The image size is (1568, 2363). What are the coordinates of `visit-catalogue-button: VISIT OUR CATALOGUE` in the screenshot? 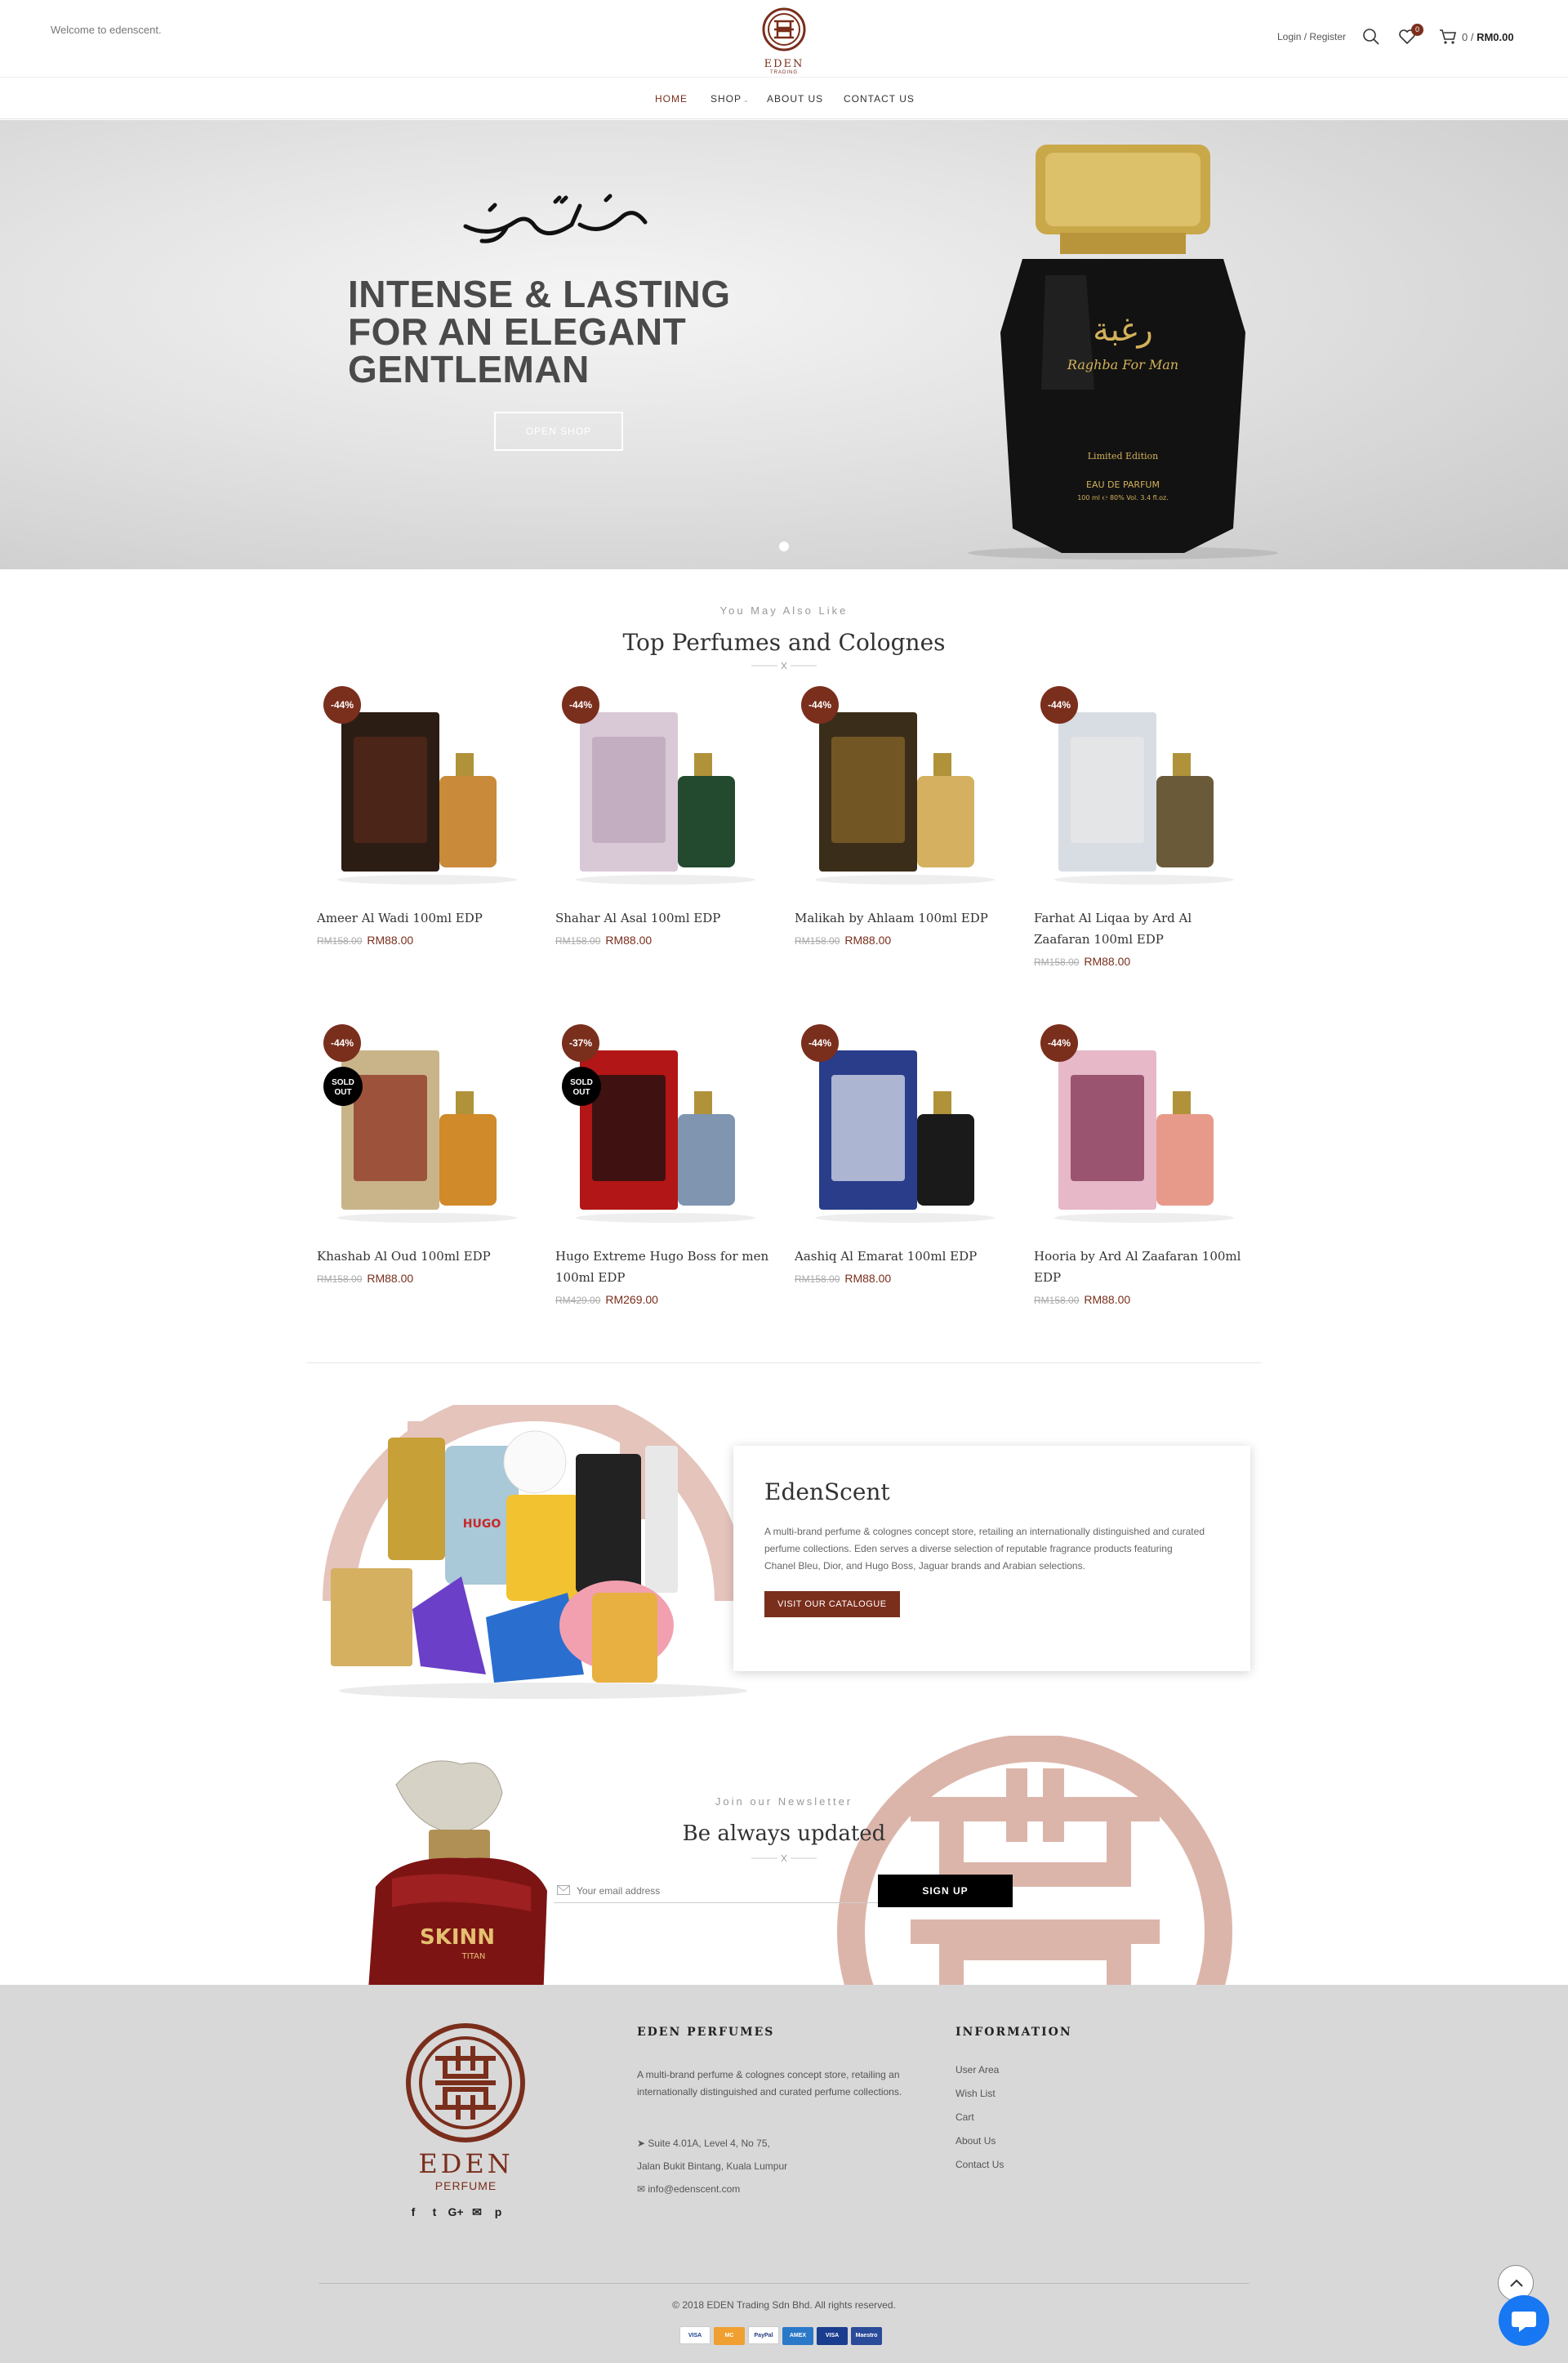 It's located at (832, 1604).